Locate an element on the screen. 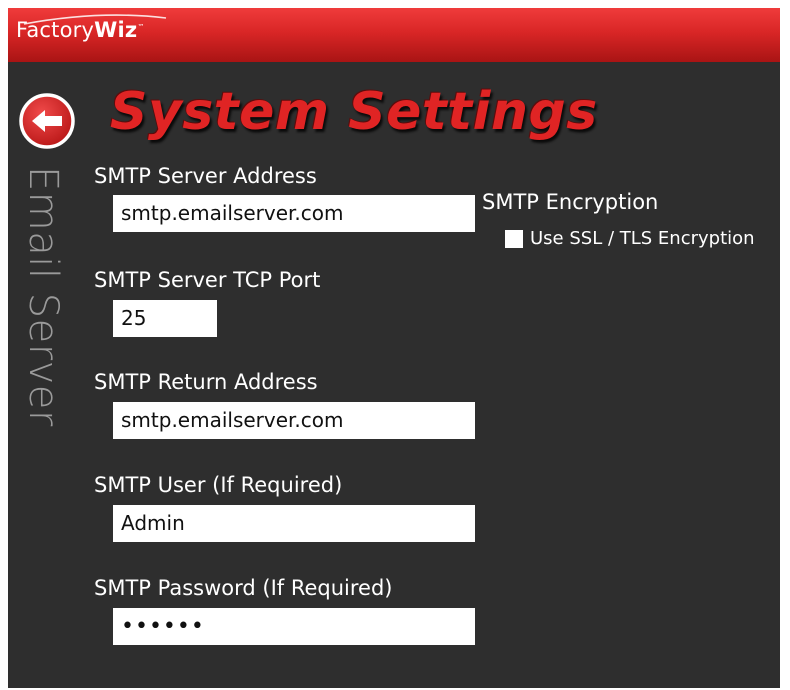 The height and width of the screenshot is (690, 790). return-address-input: smtp.emailserver.com is located at coordinates (294, 420).